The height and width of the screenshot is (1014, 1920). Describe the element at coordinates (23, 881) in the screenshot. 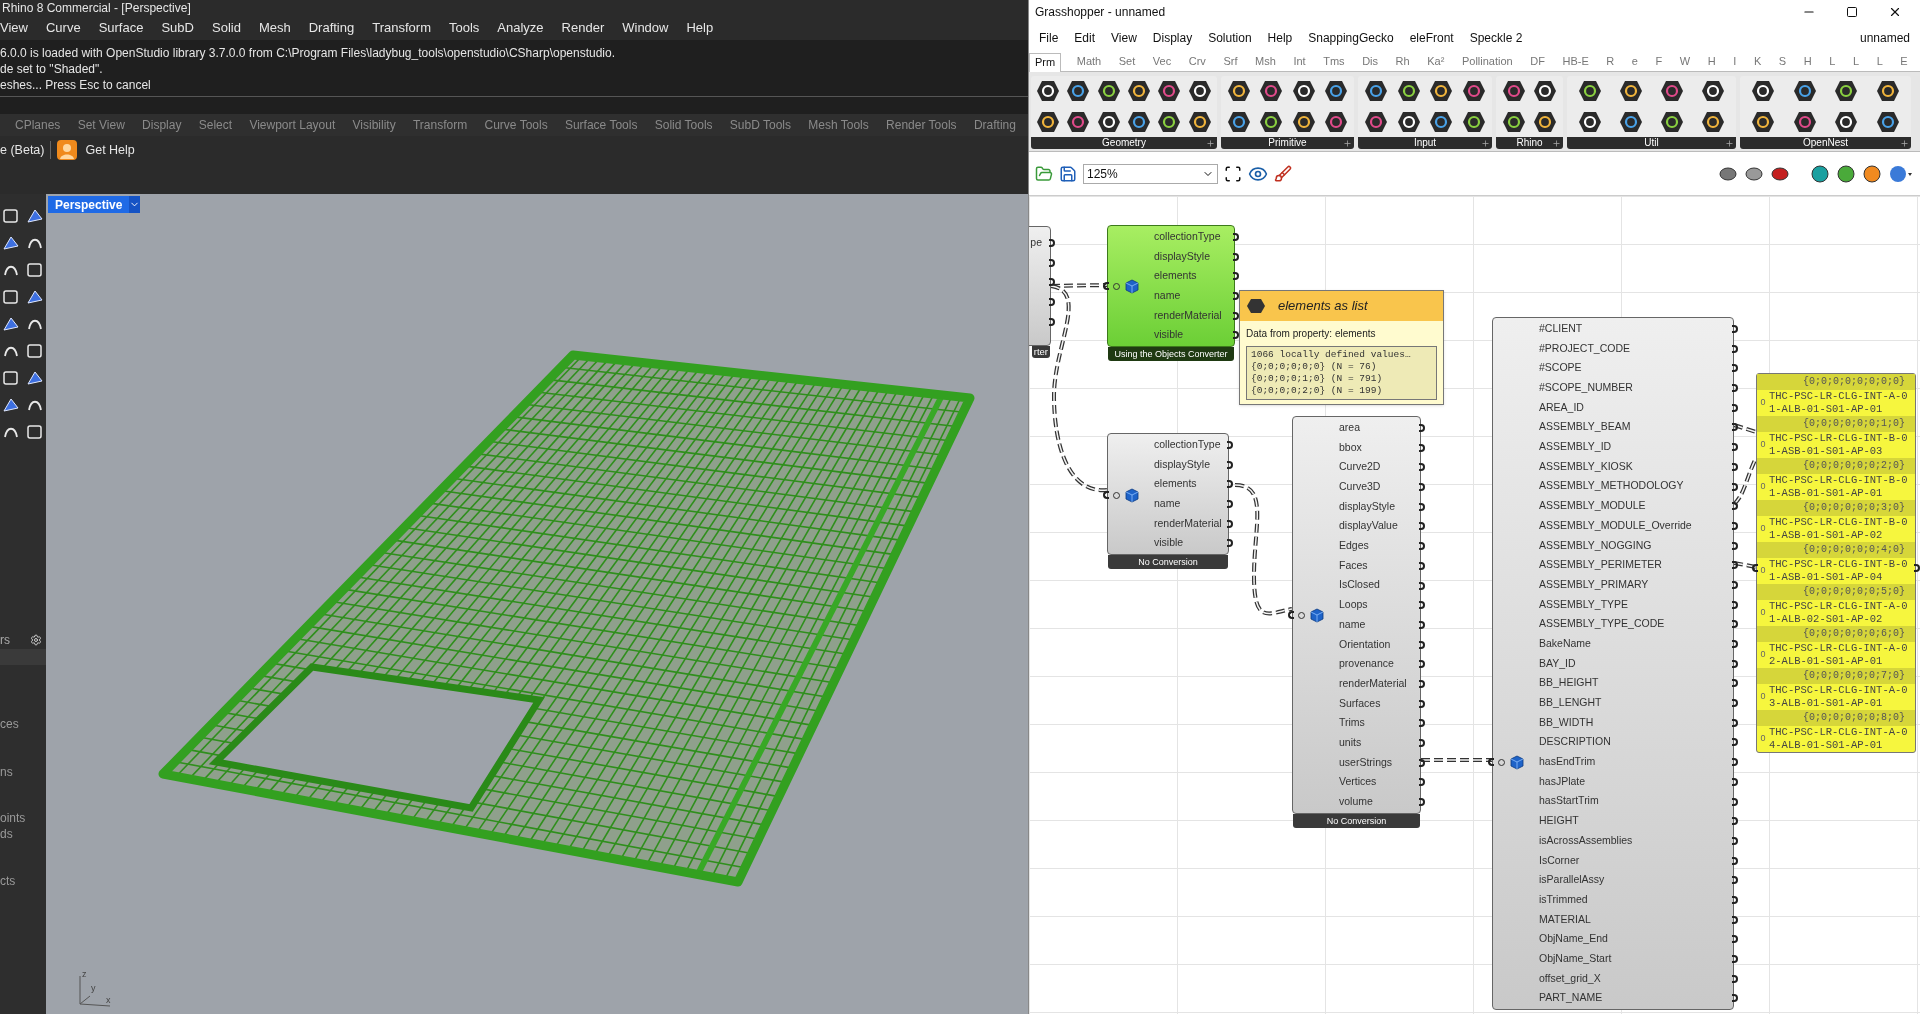

I see `panel-item: cts` at that location.